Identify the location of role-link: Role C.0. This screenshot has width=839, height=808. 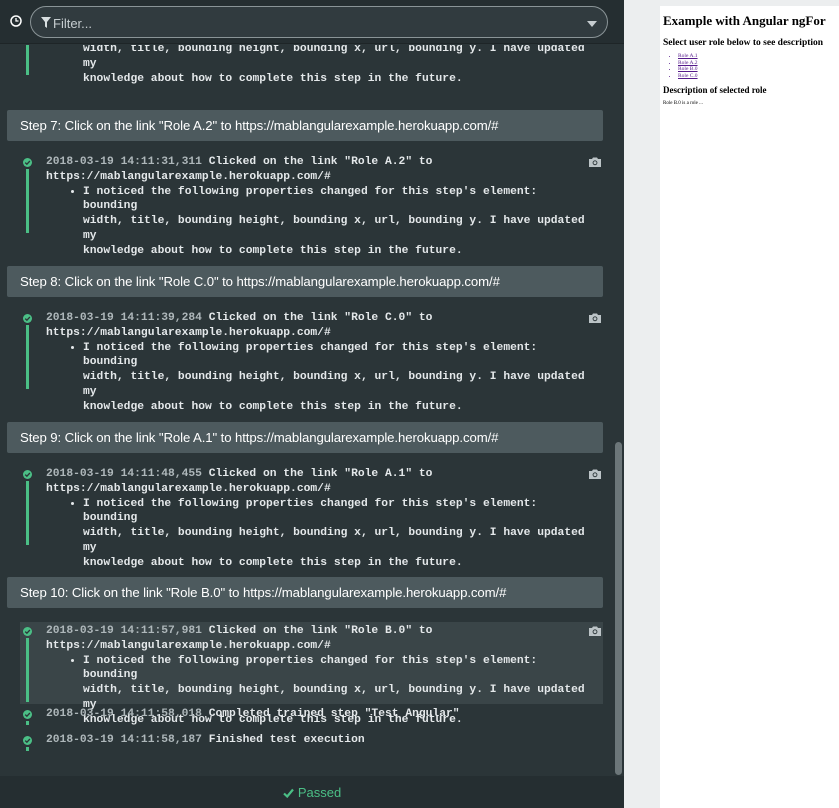
(757, 76).